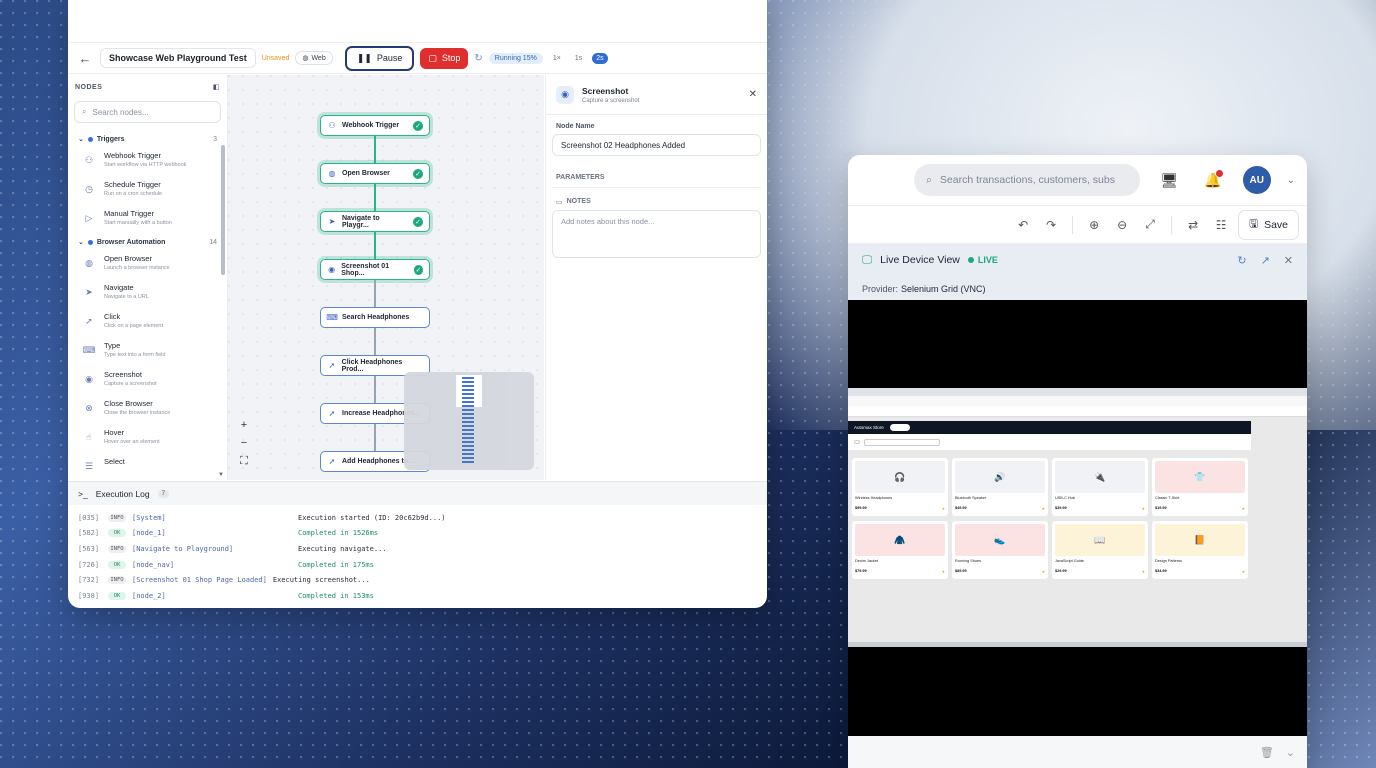  Describe the element at coordinates (1193, 225) in the screenshot. I see `swap-icon: ⇄` at that location.